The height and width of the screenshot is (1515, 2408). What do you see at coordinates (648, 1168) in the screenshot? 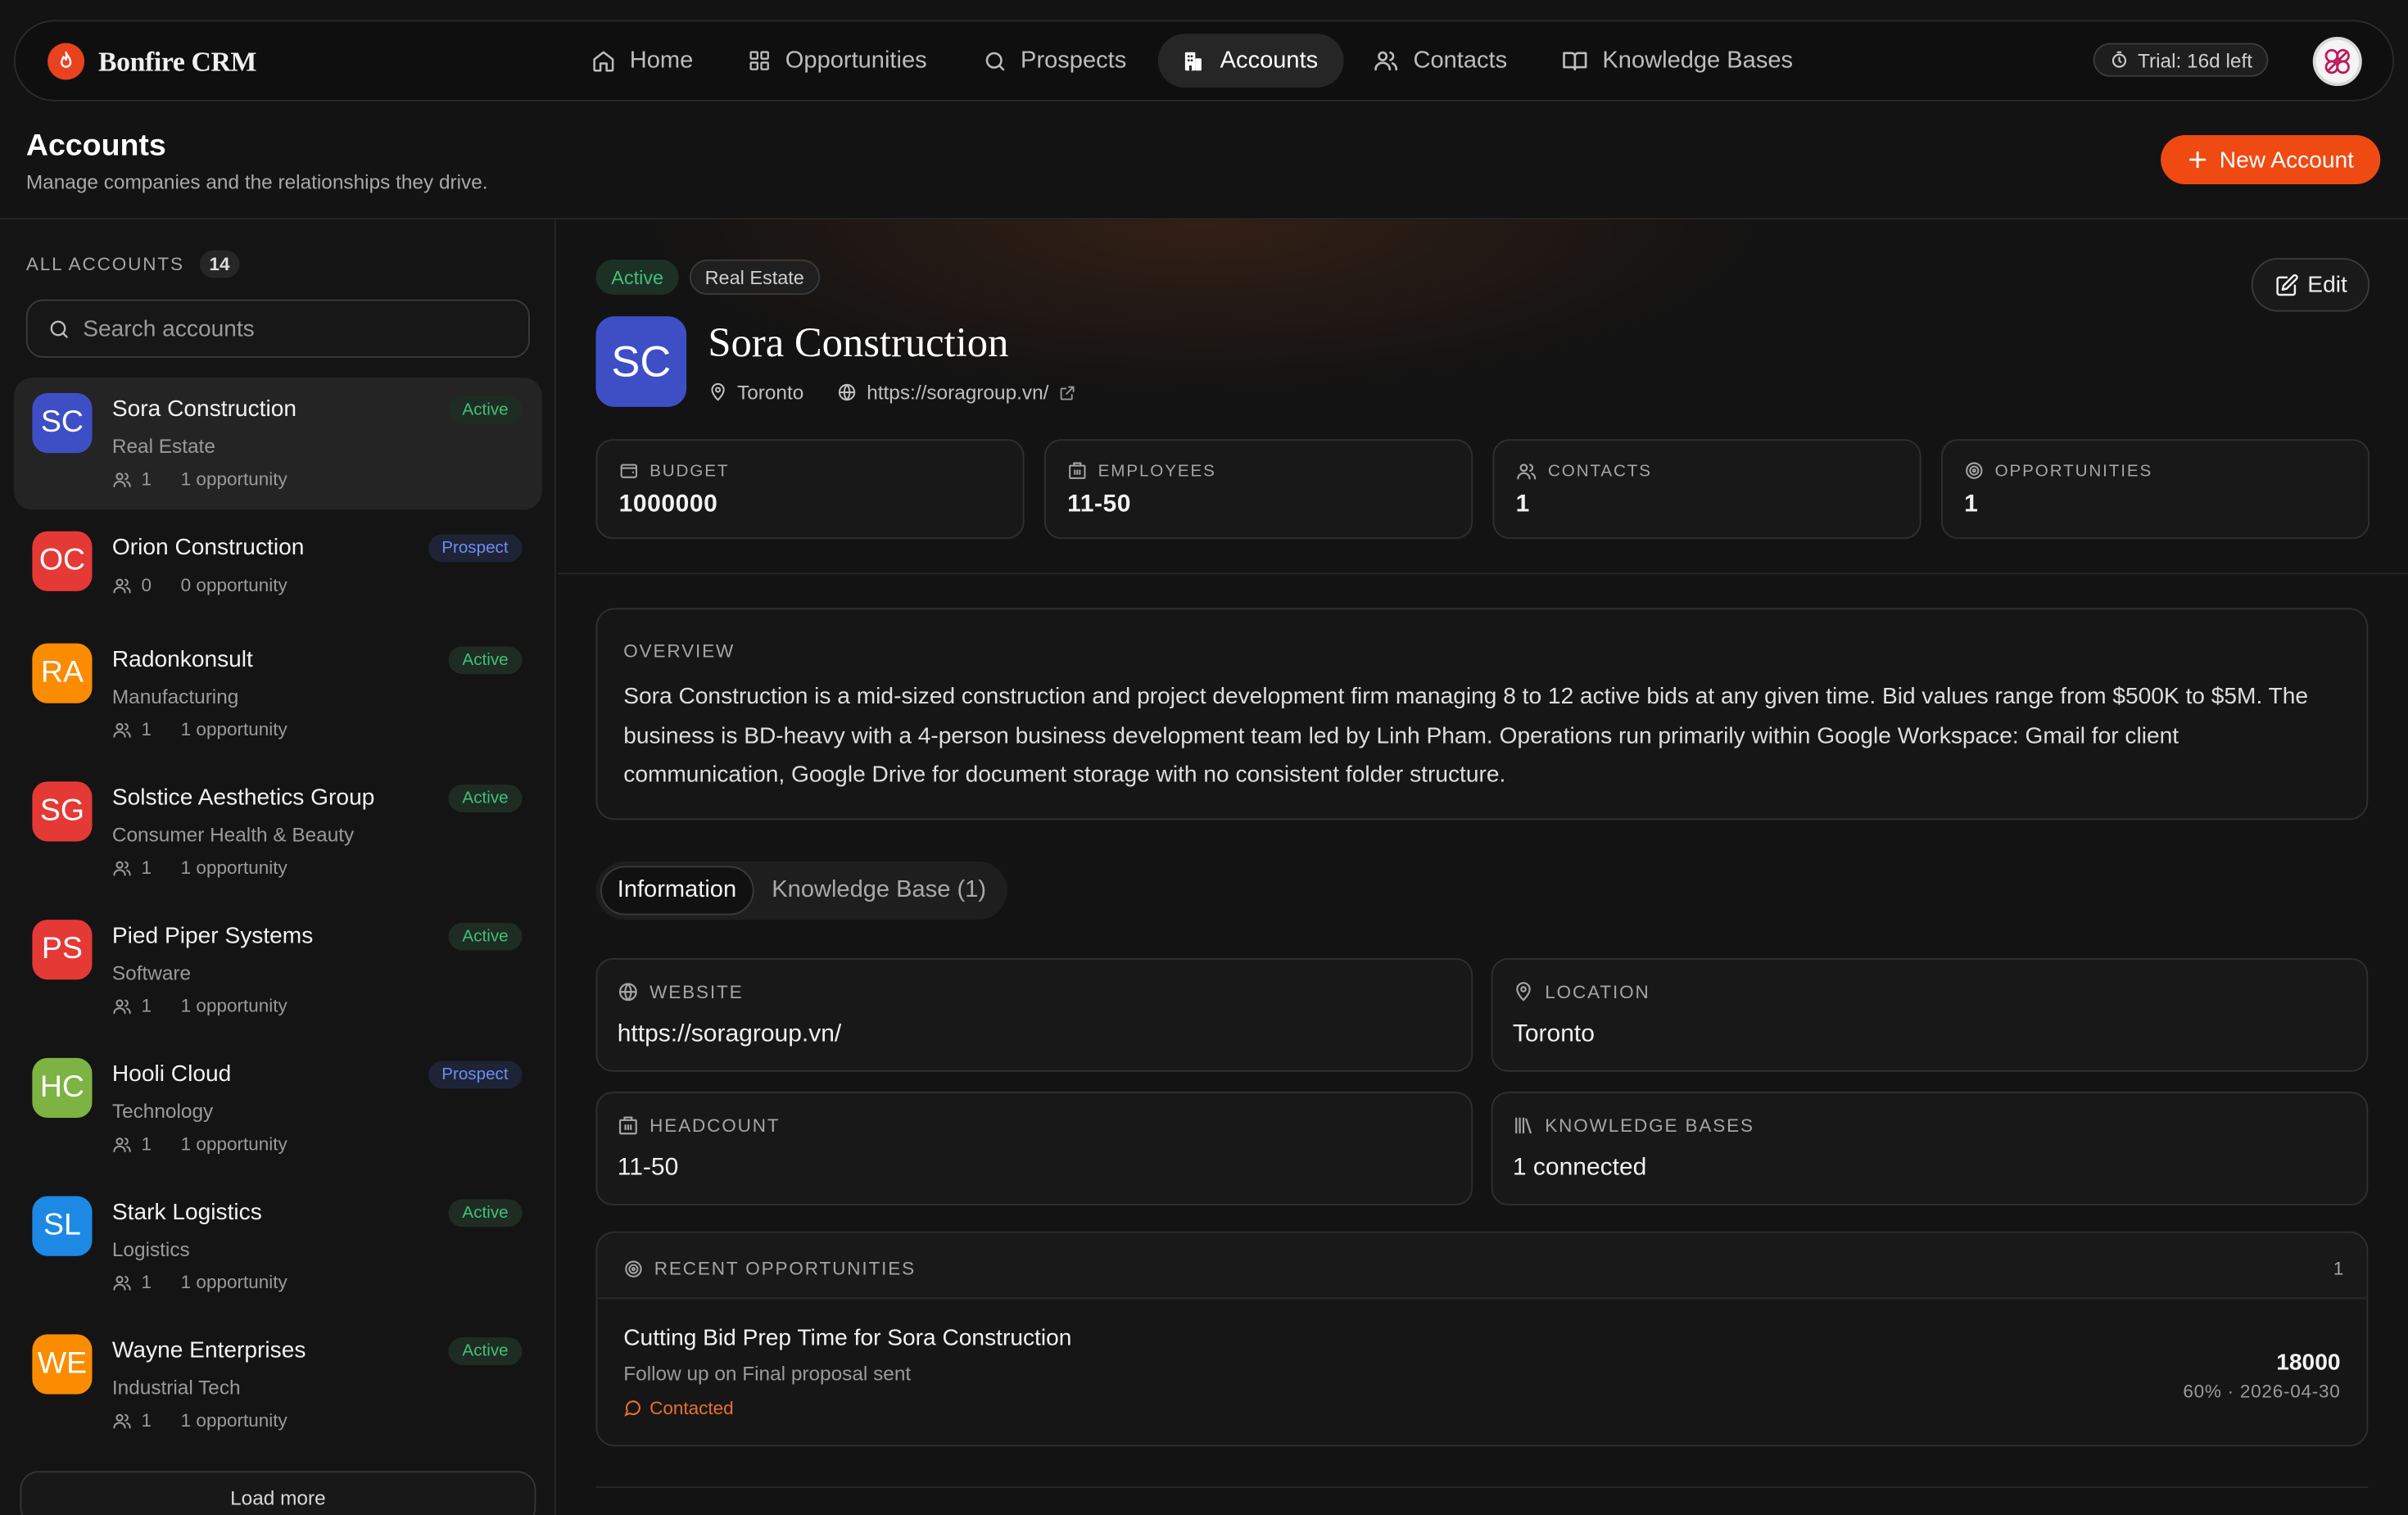
I see `info-value: 11-50` at bounding box center [648, 1168].